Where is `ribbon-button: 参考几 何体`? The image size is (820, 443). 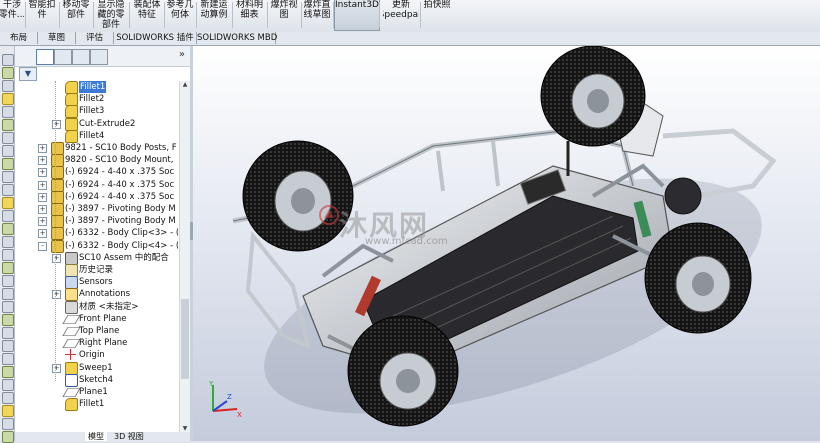 ribbon-button: 参考几 何体 is located at coordinates (180, 15).